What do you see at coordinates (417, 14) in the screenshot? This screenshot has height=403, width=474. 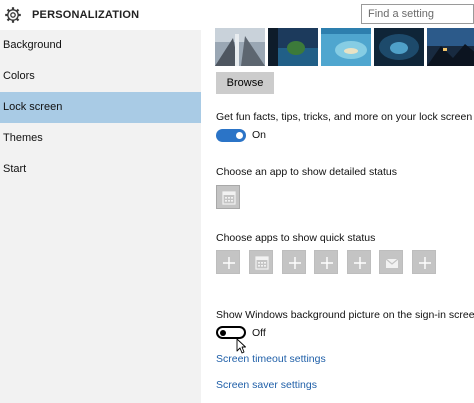 I see `search-input` at bounding box center [417, 14].